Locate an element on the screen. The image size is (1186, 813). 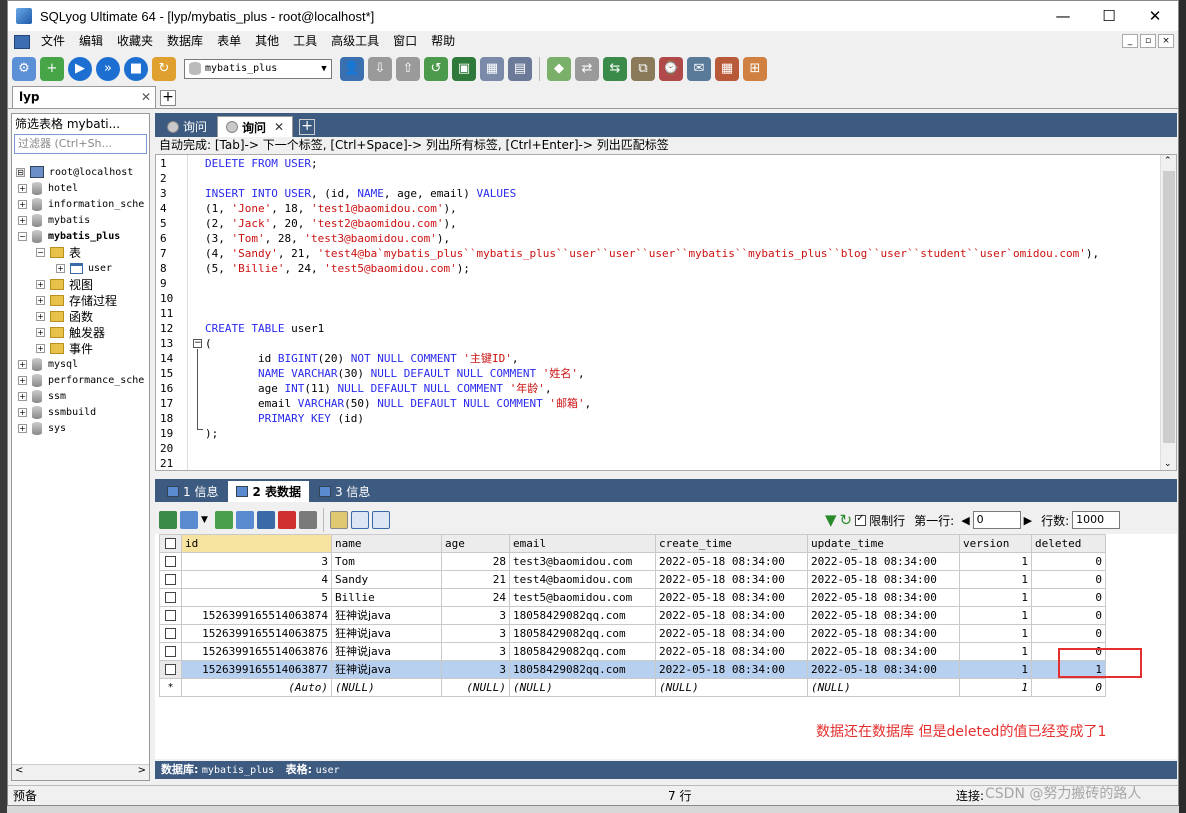
close-tab-icon: ✕ is located at coordinates (279, 127).